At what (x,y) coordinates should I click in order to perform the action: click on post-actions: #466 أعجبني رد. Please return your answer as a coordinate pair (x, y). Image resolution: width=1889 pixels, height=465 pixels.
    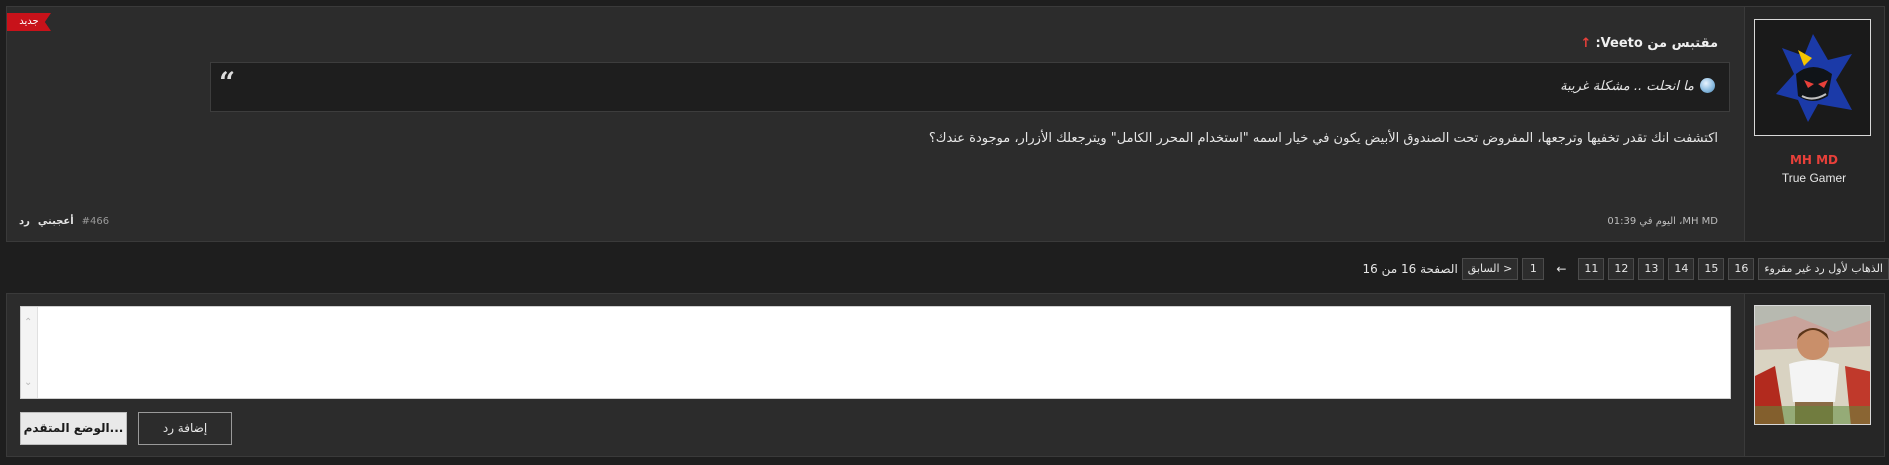
    Looking at the image, I should click on (64, 221).